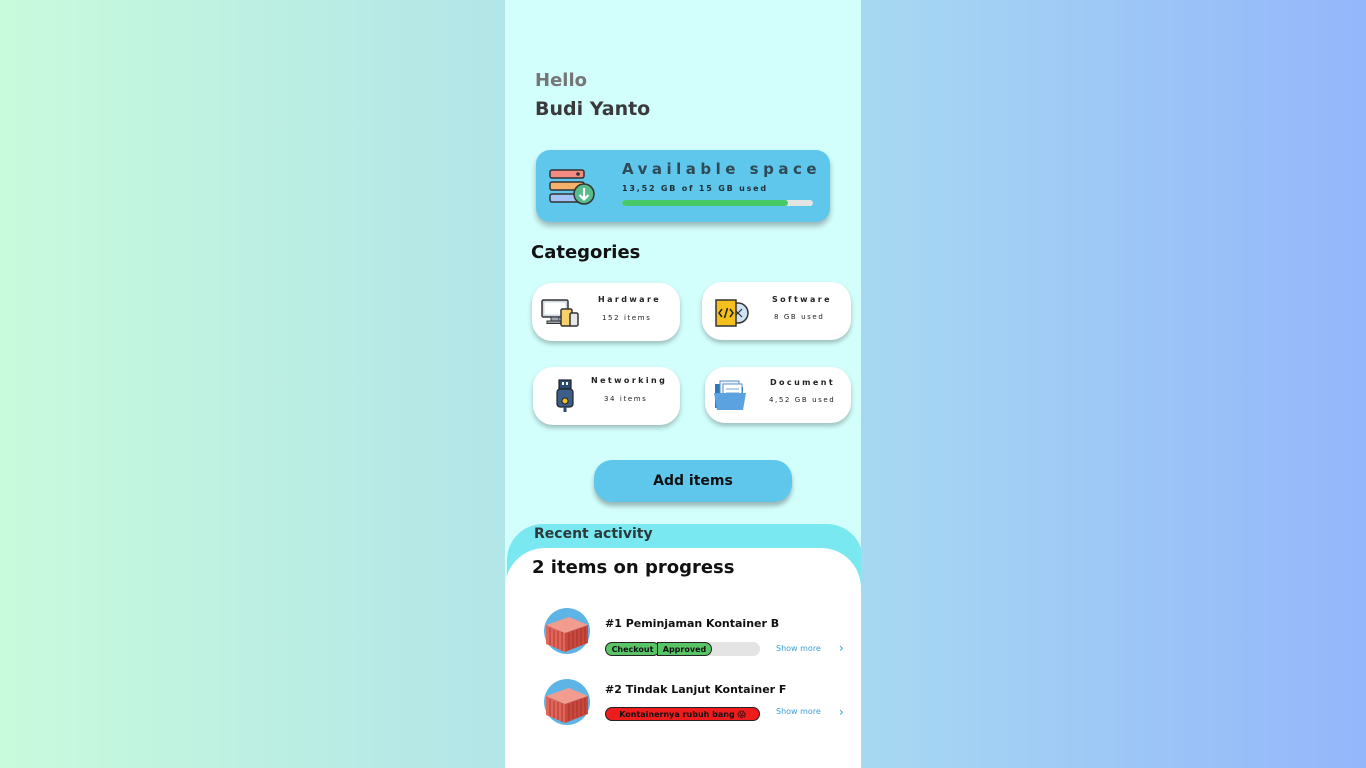 The image size is (1366, 768). What do you see at coordinates (572, 187) in the screenshot?
I see `server-download-icon` at bounding box center [572, 187].